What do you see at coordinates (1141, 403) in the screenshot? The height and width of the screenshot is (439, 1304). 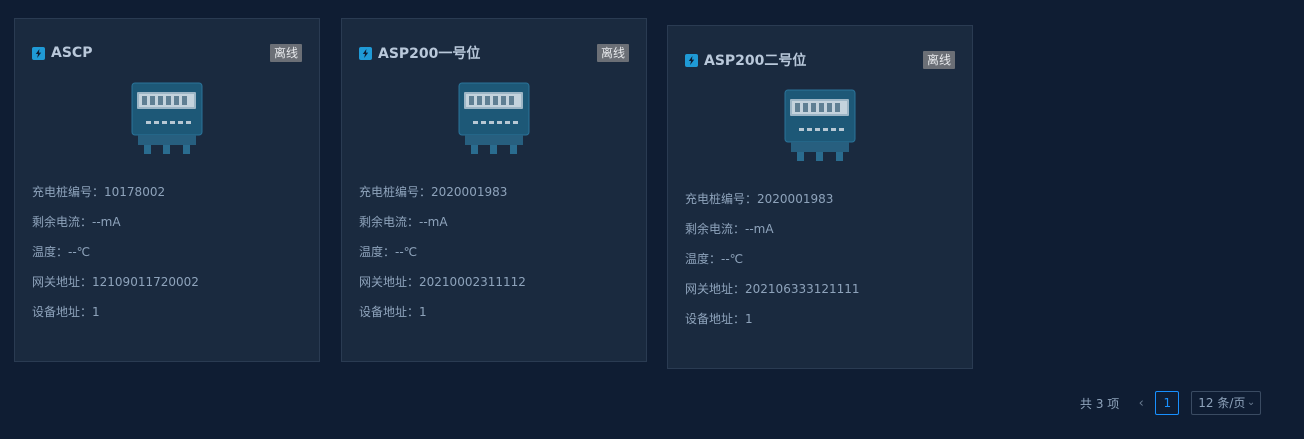 I see `chevron-left-icon: ‹` at bounding box center [1141, 403].